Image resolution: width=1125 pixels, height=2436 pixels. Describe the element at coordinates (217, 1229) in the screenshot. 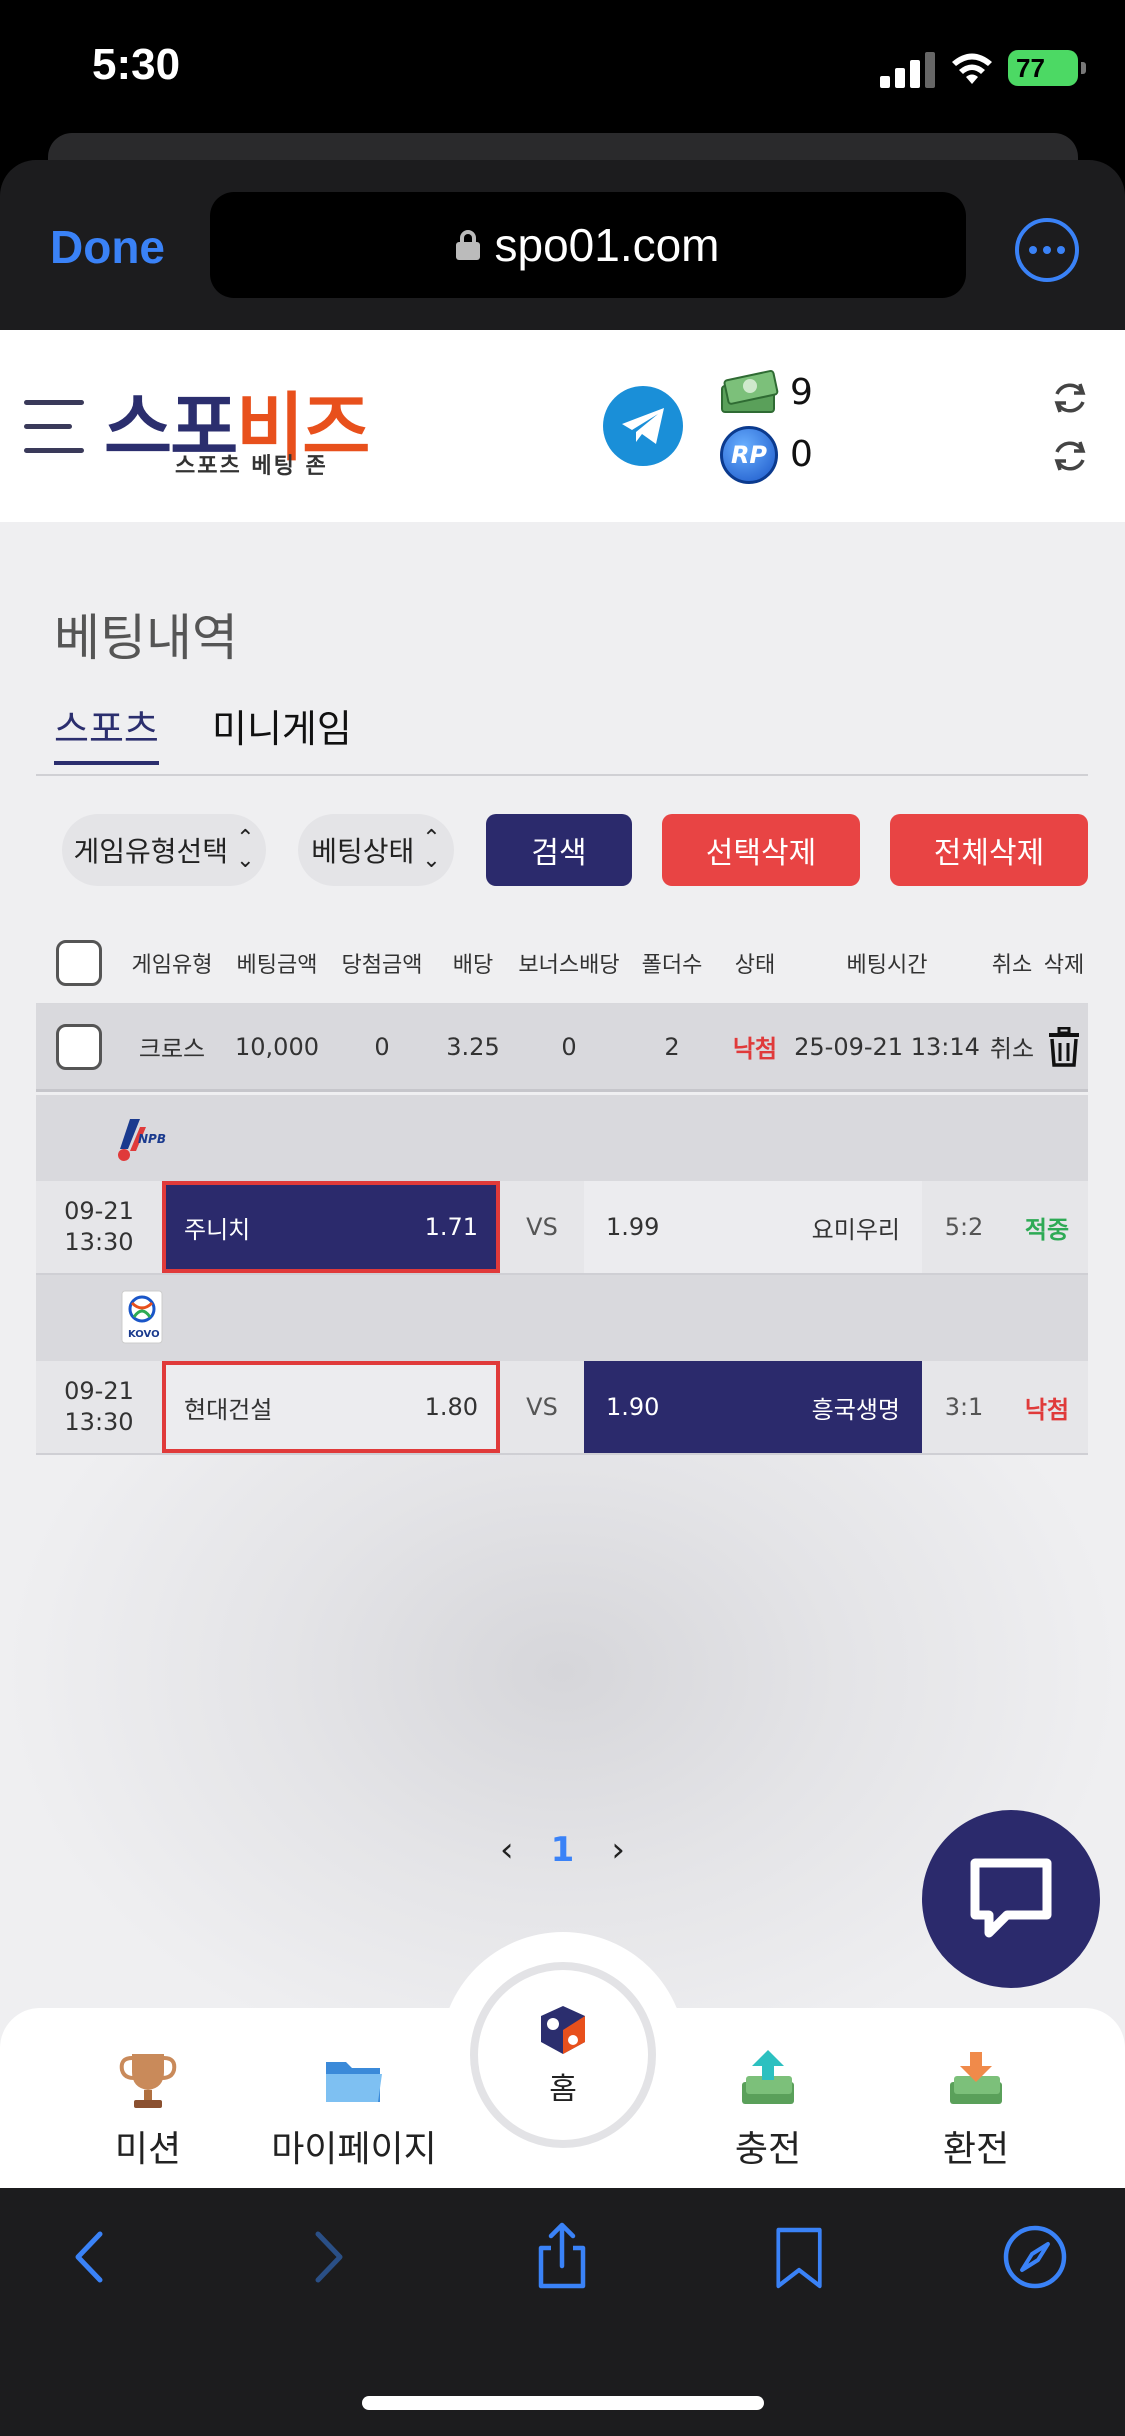

I see `home-team-name: 주니치` at that location.